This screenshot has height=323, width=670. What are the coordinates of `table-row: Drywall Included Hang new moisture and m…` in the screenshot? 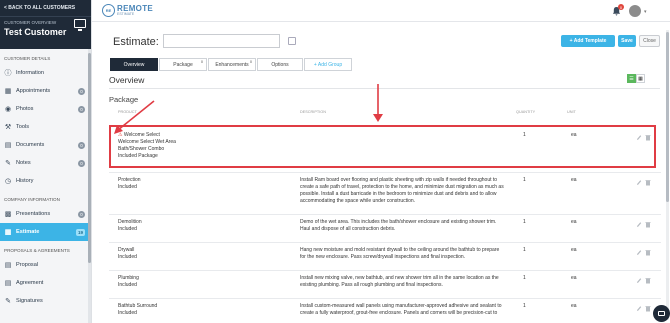 It's located at (385, 256).